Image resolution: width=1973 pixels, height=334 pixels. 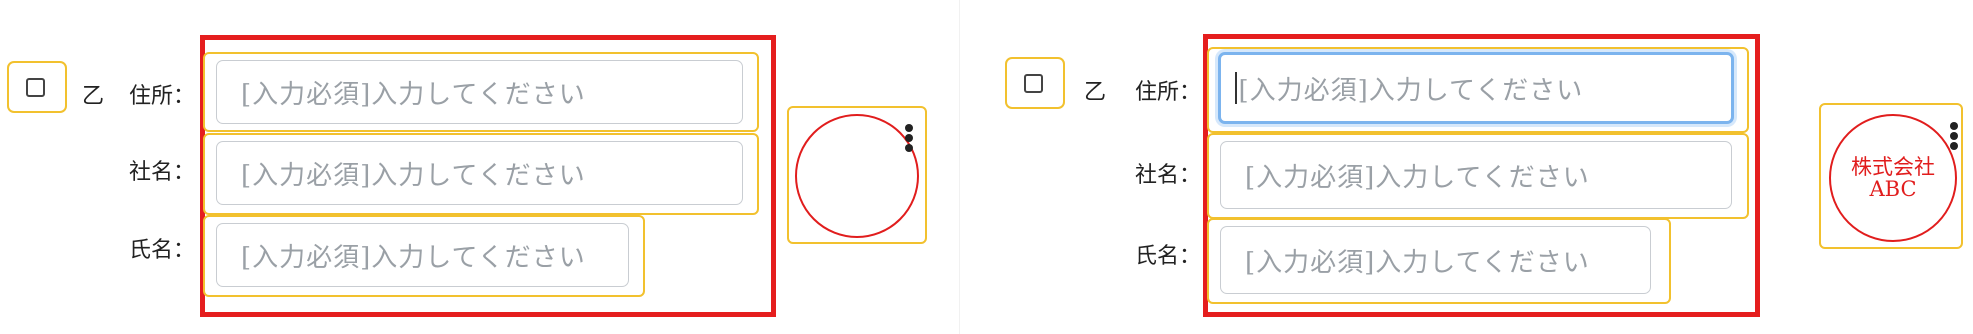 I want to click on text-caret, so click(x=1236, y=88).